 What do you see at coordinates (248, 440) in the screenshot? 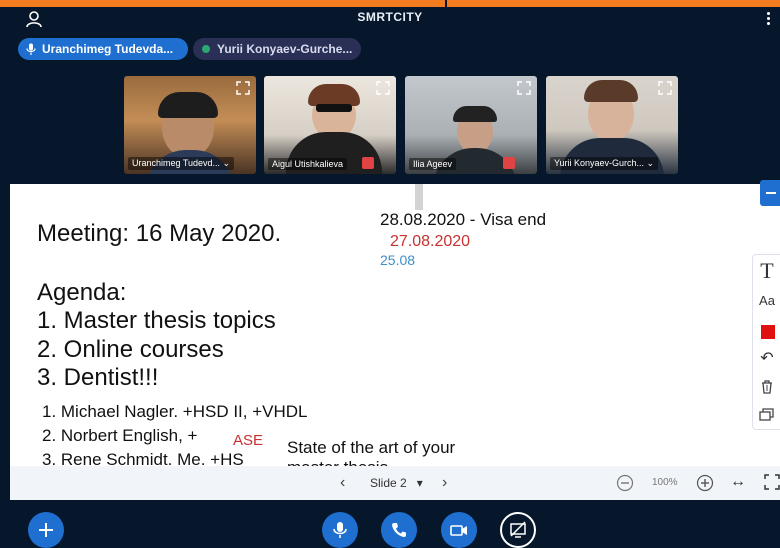
I see `slide-ase-note: ASE` at bounding box center [248, 440].